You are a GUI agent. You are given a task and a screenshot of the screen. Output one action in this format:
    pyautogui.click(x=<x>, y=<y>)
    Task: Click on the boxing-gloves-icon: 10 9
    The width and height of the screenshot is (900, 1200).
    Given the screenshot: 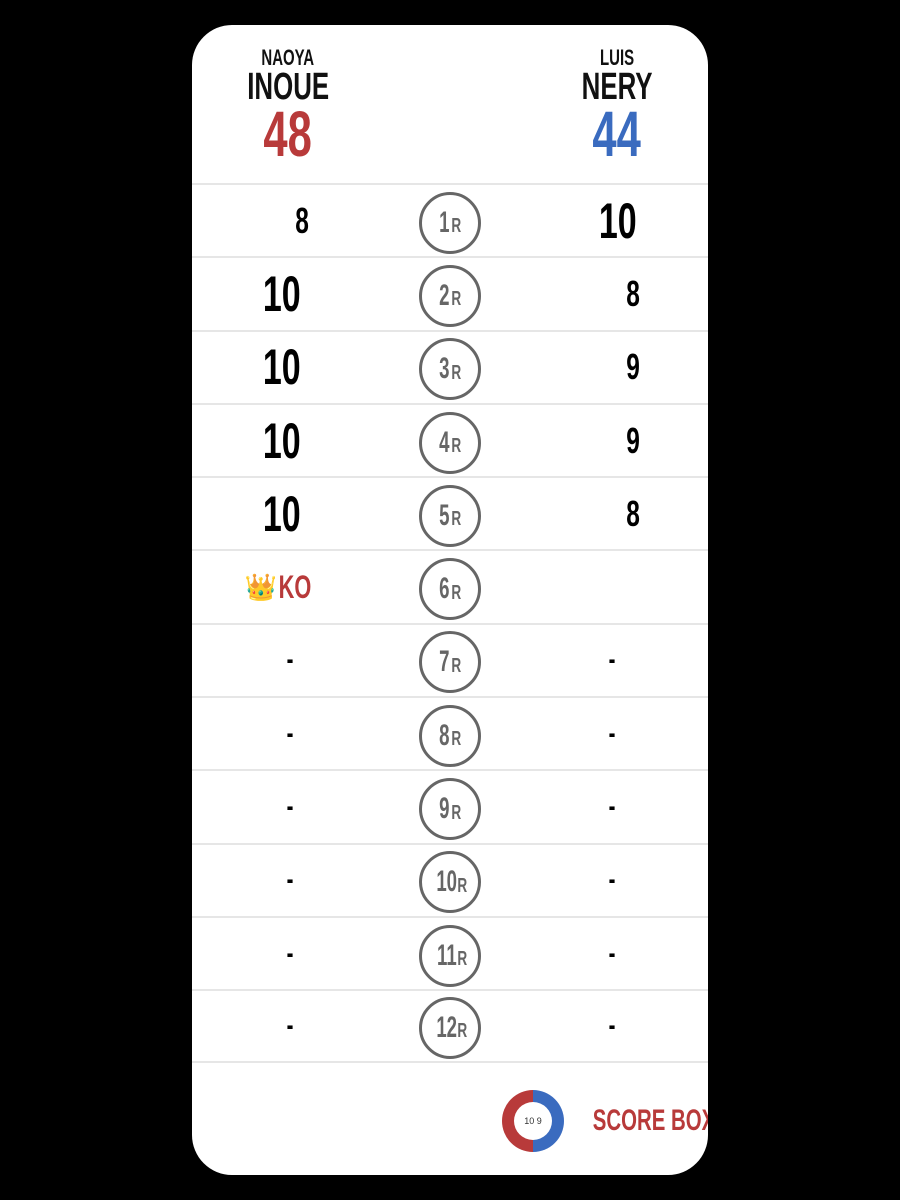 What is the action you would take?
    pyautogui.click(x=533, y=1121)
    